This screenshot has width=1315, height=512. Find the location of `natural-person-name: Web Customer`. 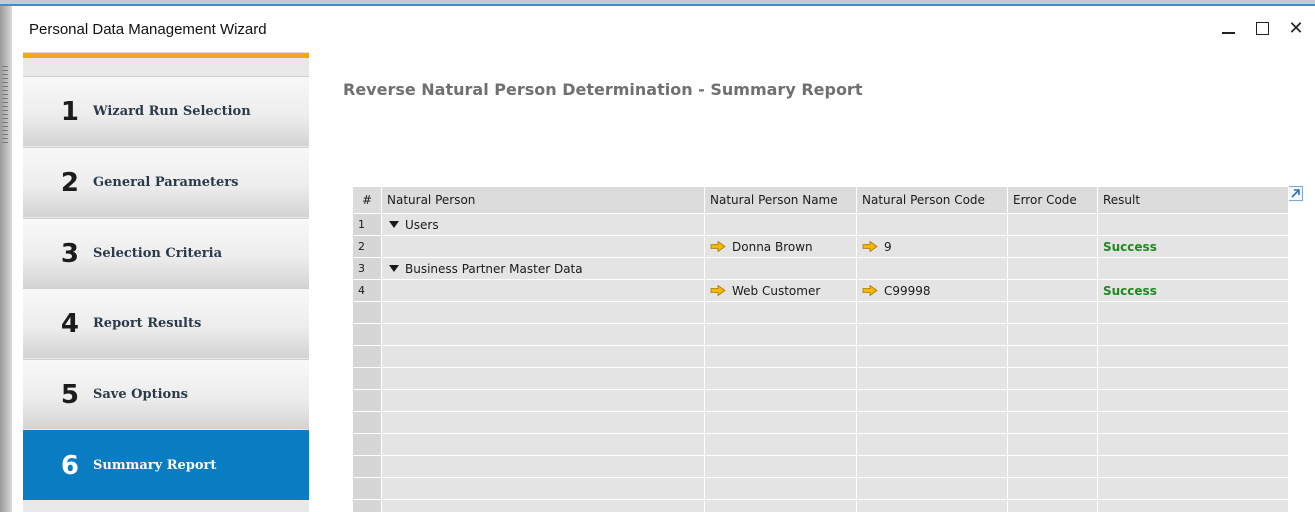

natural-person-name: Web Customer is located at coordinates (776, 290).